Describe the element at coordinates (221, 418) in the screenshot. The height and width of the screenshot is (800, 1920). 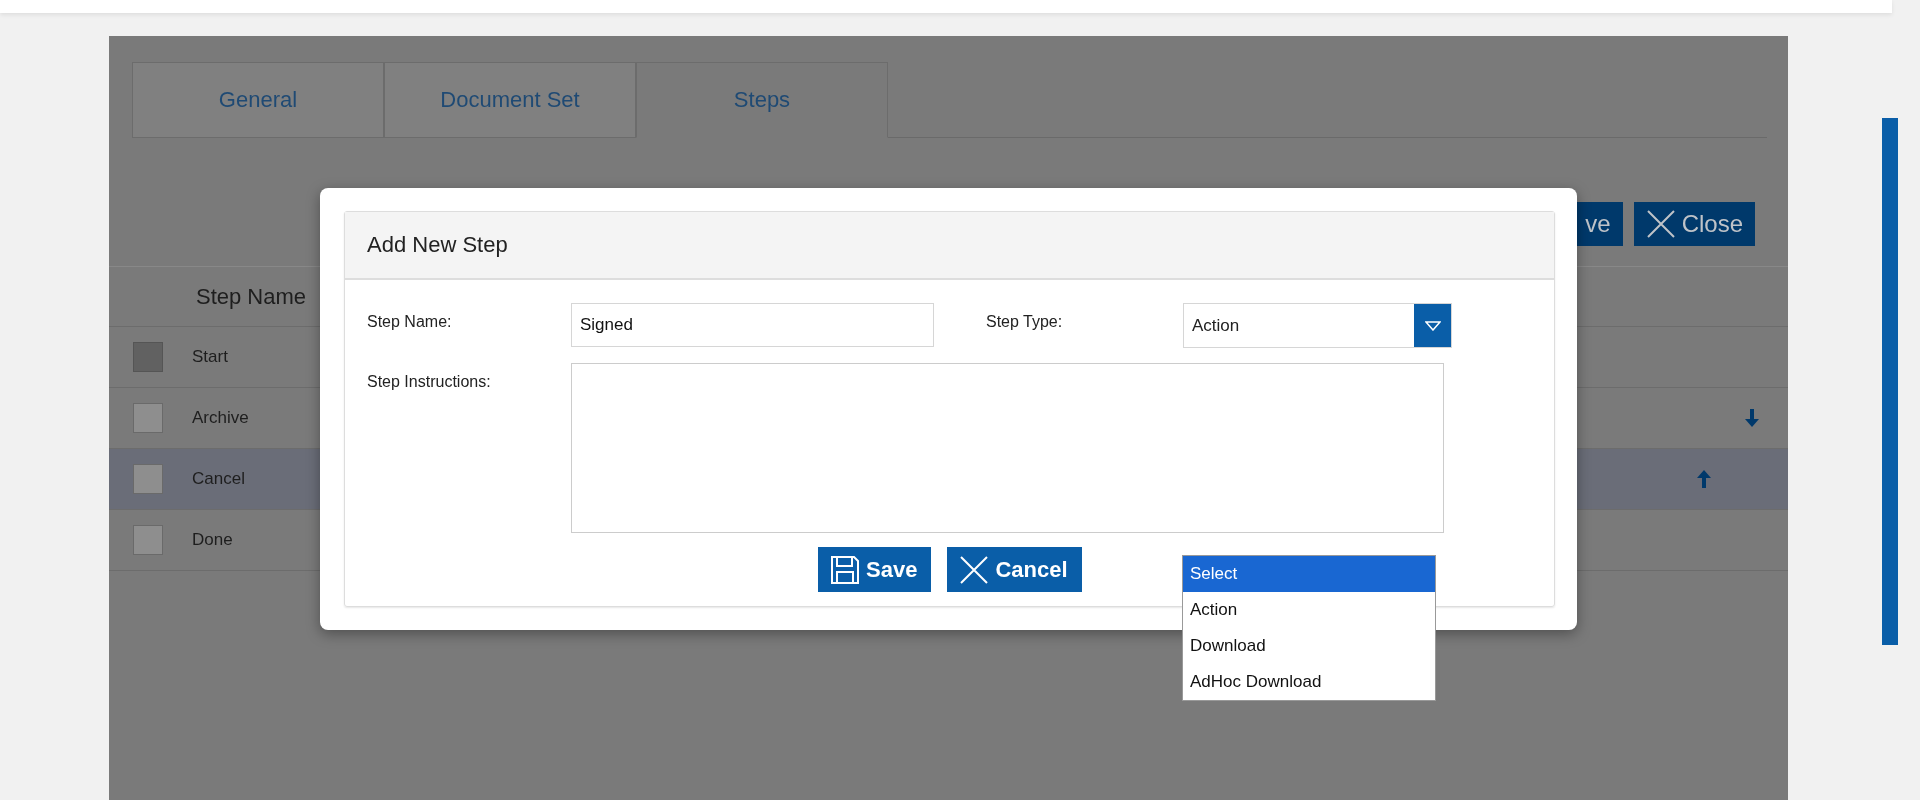
I see `table-cell-text: Archive` at that location.